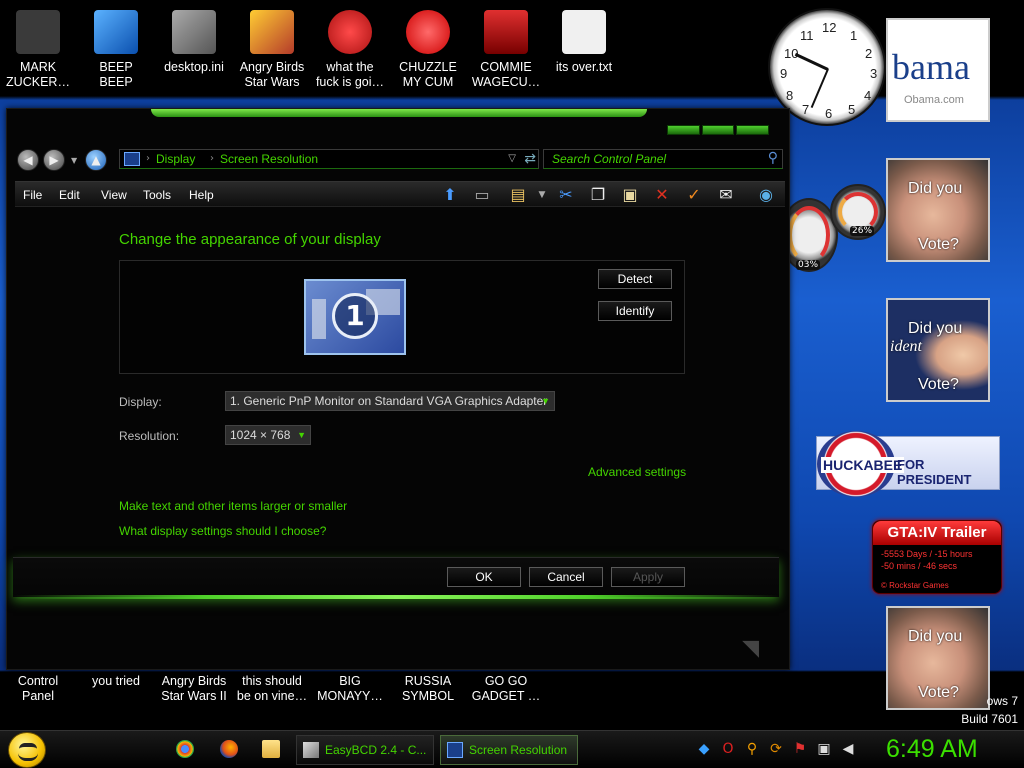 The image size is (1024, 768). Describe the element at coordinates (848, 749) in the screenshot. I see `volume-icon: ◀` at that location.